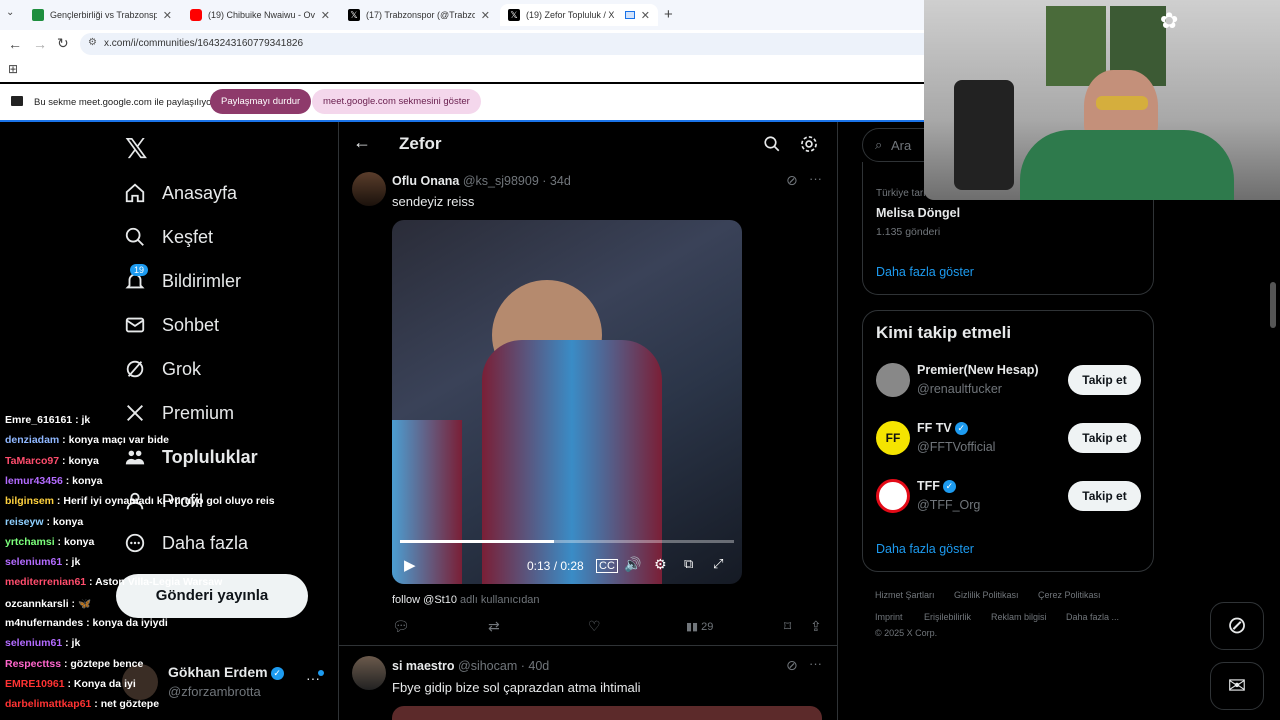  I want to click on home-icon, so click(135, 193).